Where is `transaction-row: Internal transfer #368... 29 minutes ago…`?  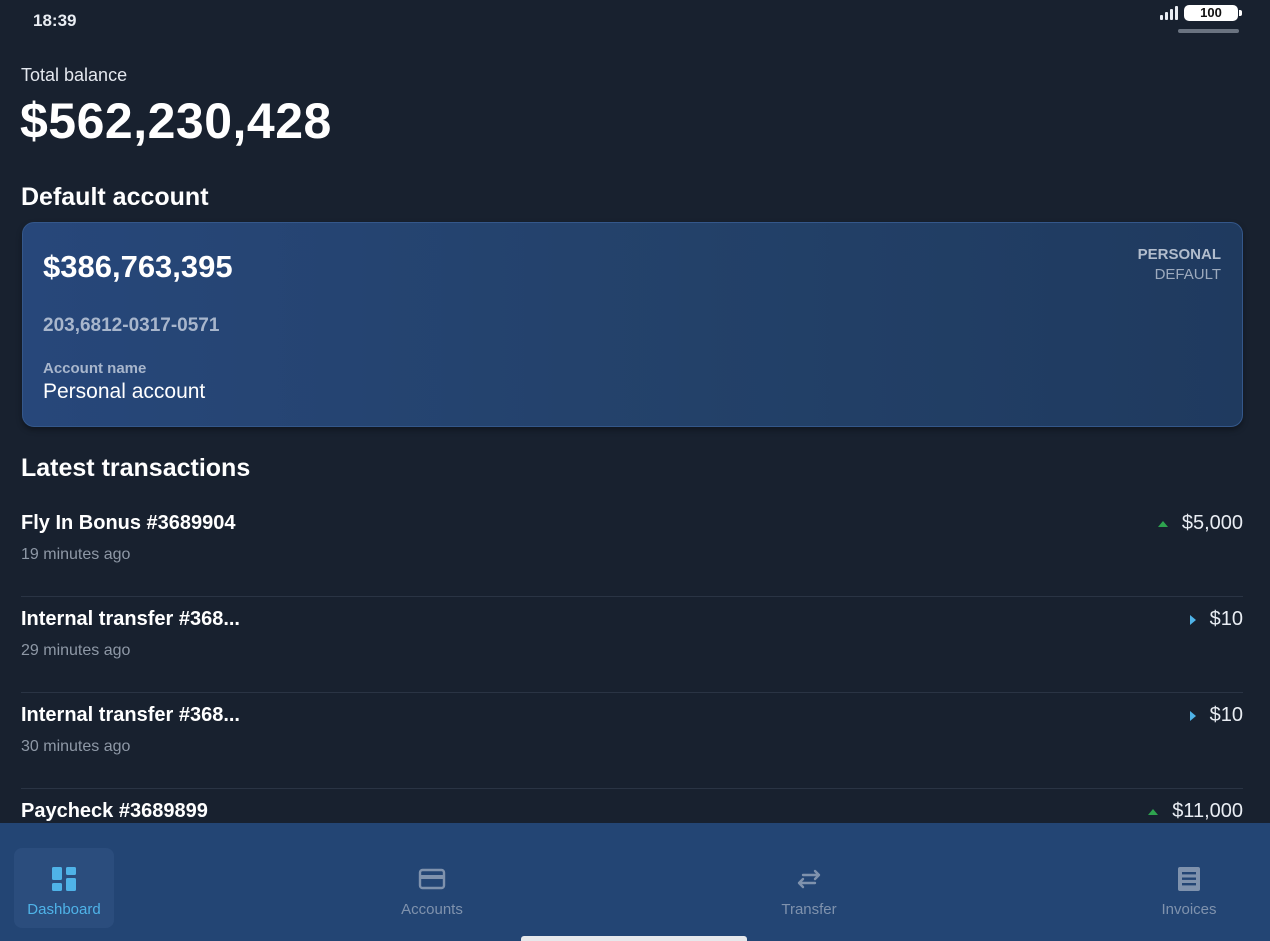
transaction-row: Internal transfer #368... 29 minutes ago… is located at coordinates (632, 645).